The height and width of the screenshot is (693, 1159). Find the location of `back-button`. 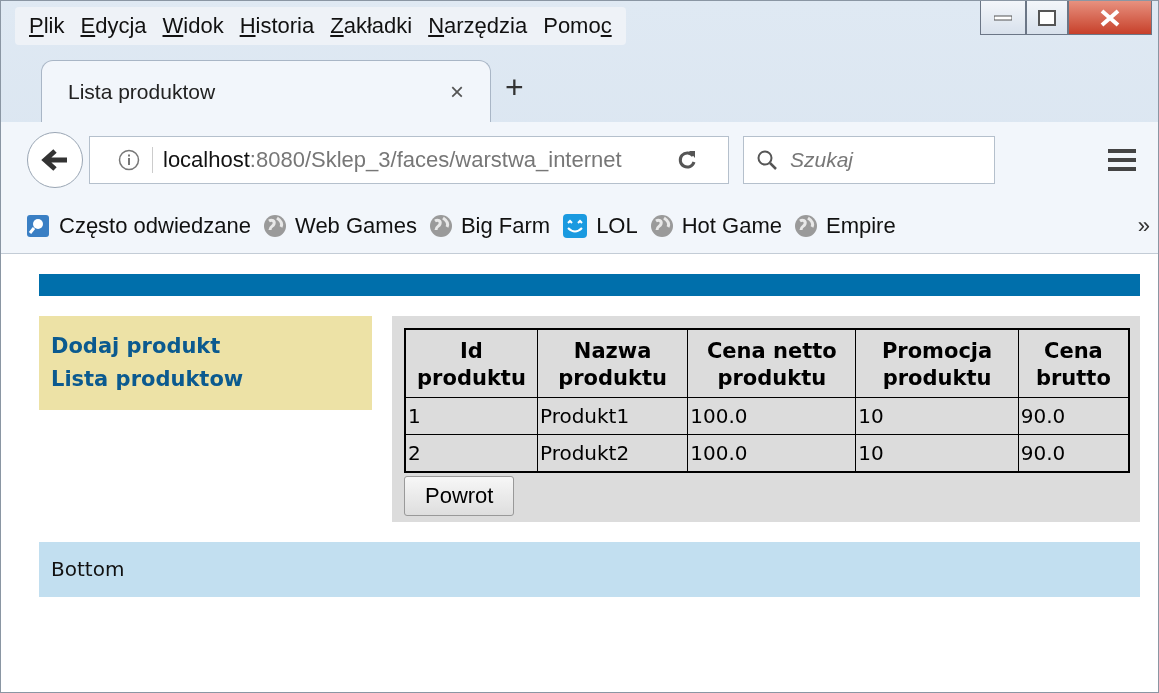

back-button is located at coordinates (55, 160).